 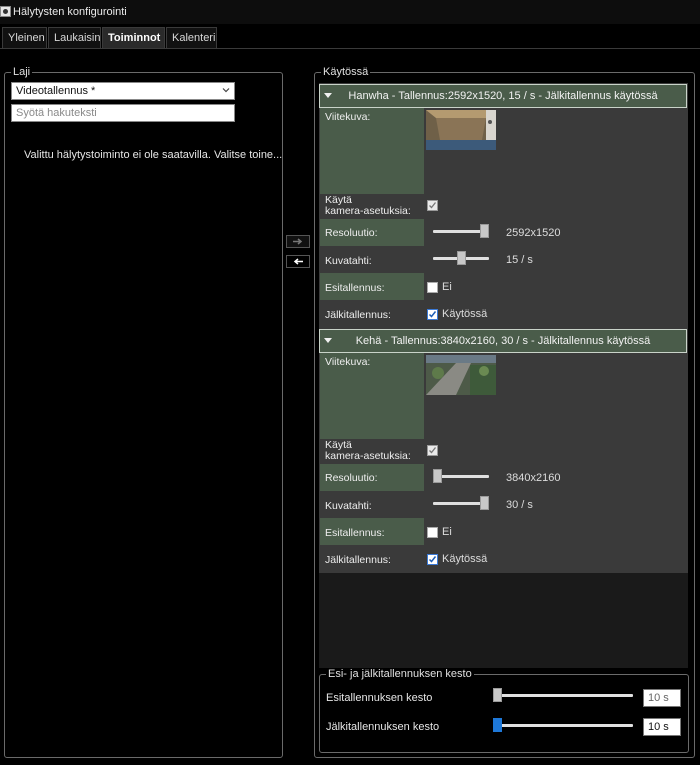 What do you see at coordinates (74, 37) in the screenshot?
I see `tab-laukaisin: Laukaisin` at bounding box center [74, 37].